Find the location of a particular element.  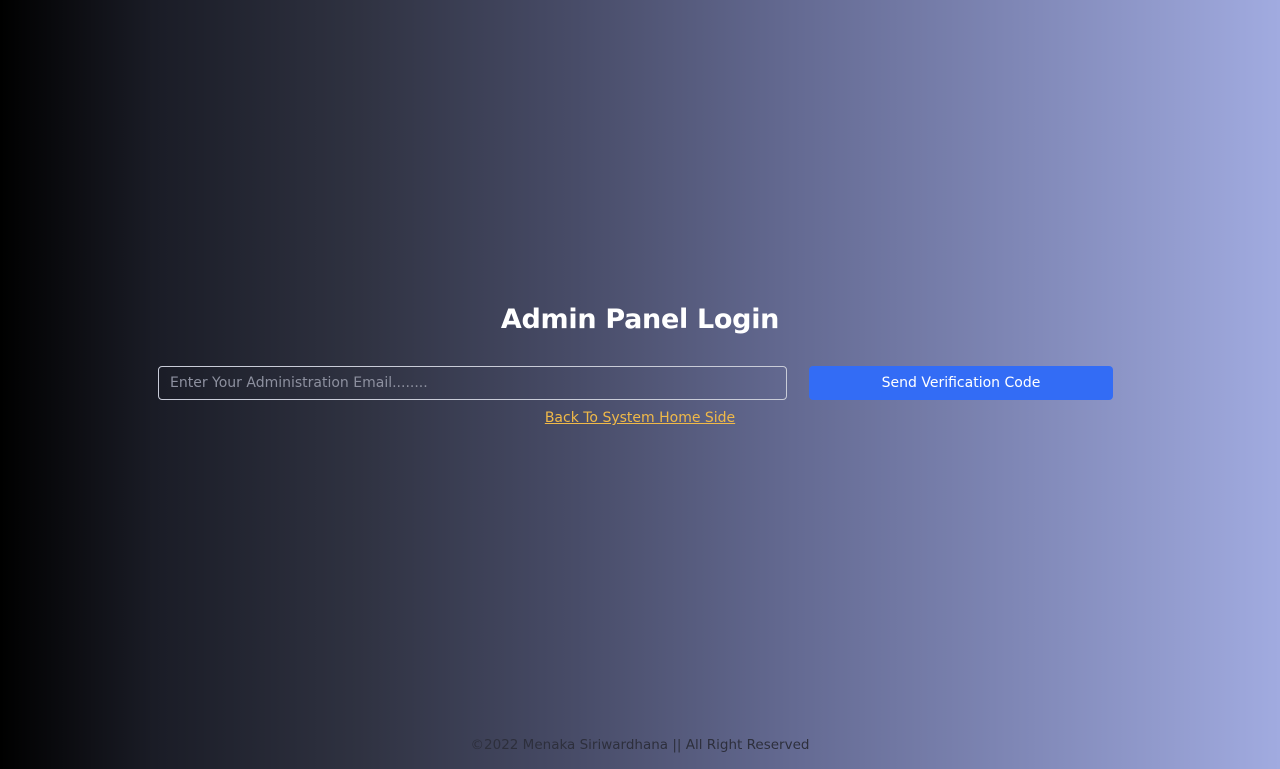

page-title: Admin Panel Login is located at coordinates (640, 319).